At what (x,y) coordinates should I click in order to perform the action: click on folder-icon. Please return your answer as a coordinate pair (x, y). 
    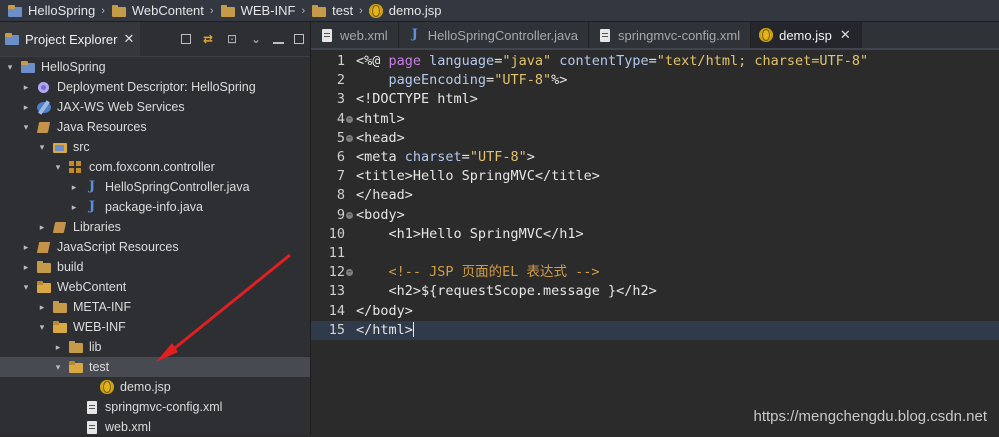
    Looking at the image, I should click on (228, 11).